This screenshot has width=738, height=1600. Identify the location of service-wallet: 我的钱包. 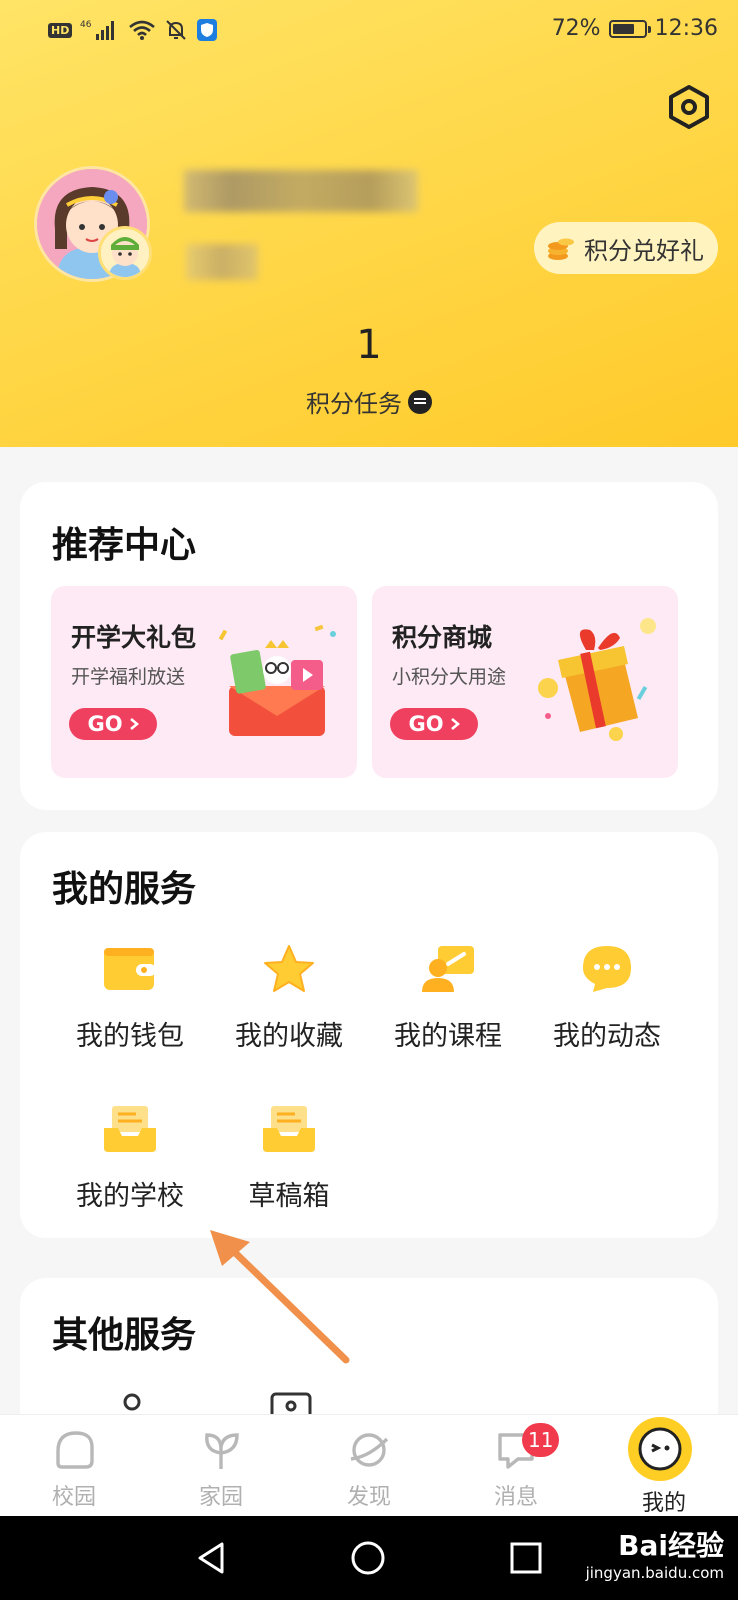
(130, 998).